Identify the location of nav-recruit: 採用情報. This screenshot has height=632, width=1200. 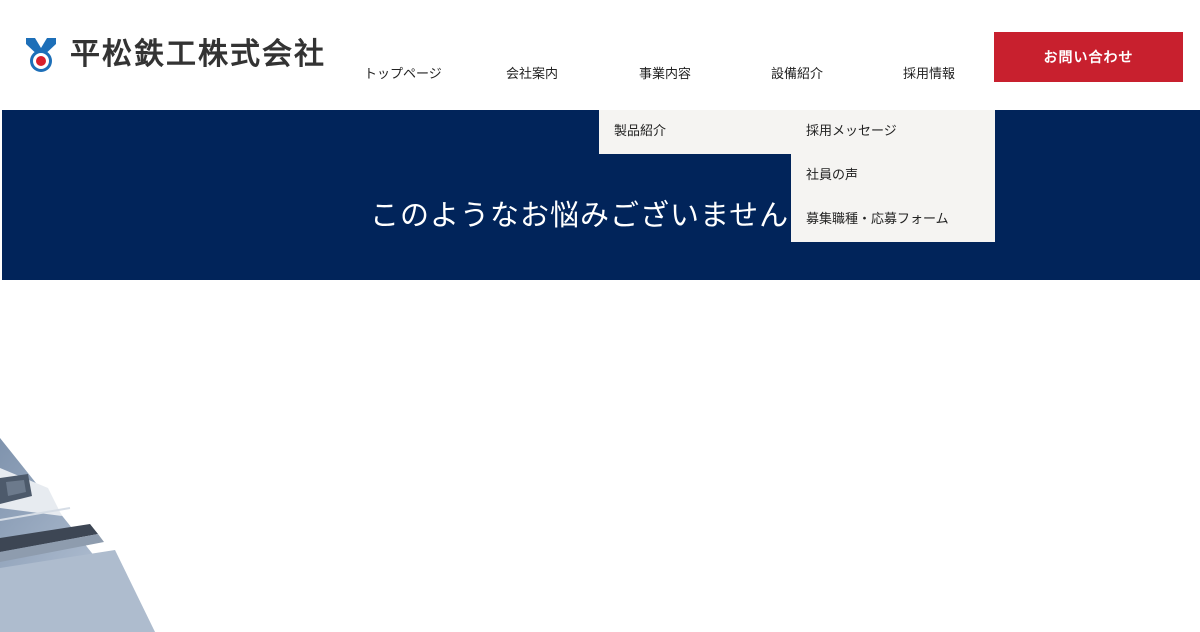
(929, 75).